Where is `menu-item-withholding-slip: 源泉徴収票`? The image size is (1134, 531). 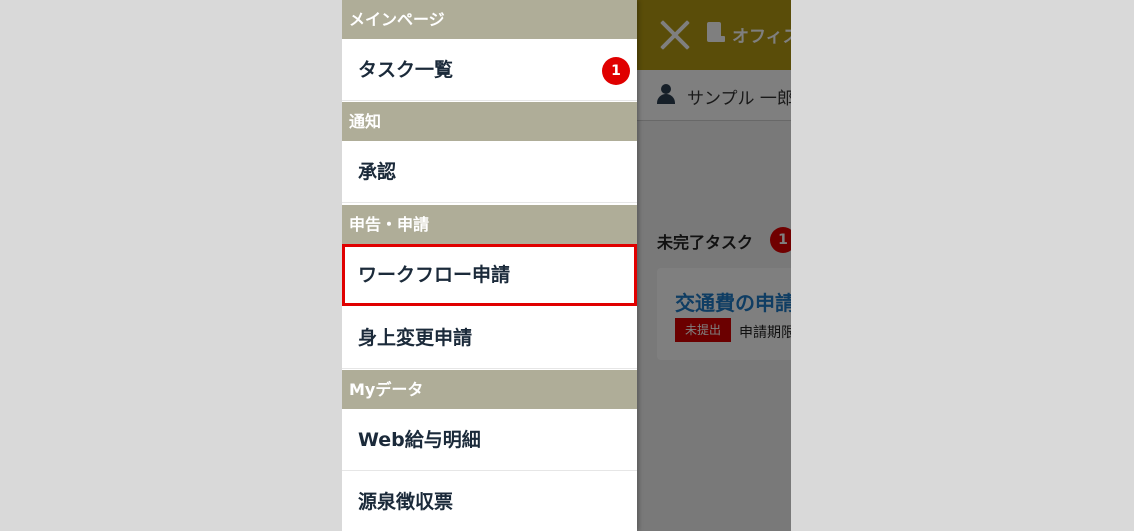
menu-item-withholding-slip: 源泉徴収票 is located at coordinates (489, 501).